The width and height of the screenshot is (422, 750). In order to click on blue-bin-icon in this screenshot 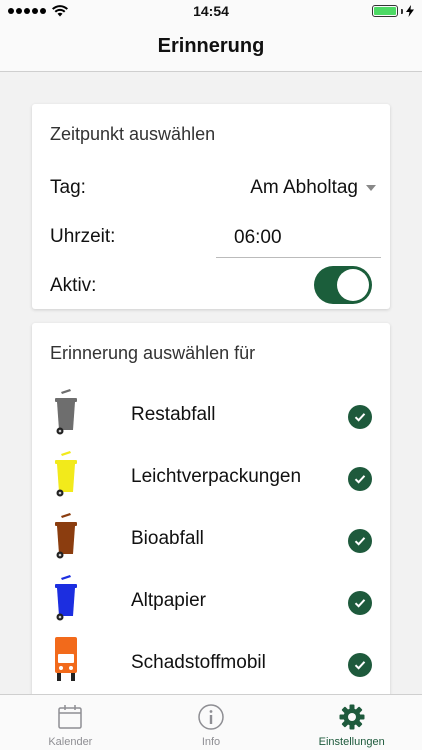, I will do `click(66, 598)`.